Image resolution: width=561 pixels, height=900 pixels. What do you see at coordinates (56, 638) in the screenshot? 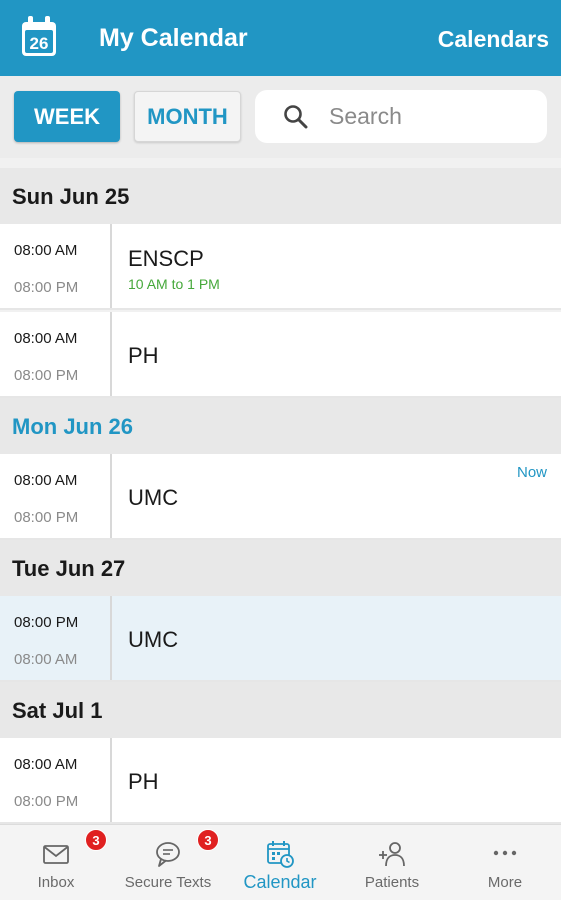
I see `event-times: 08:00 PM 08:00 AM` at bounding box center [56, 638].